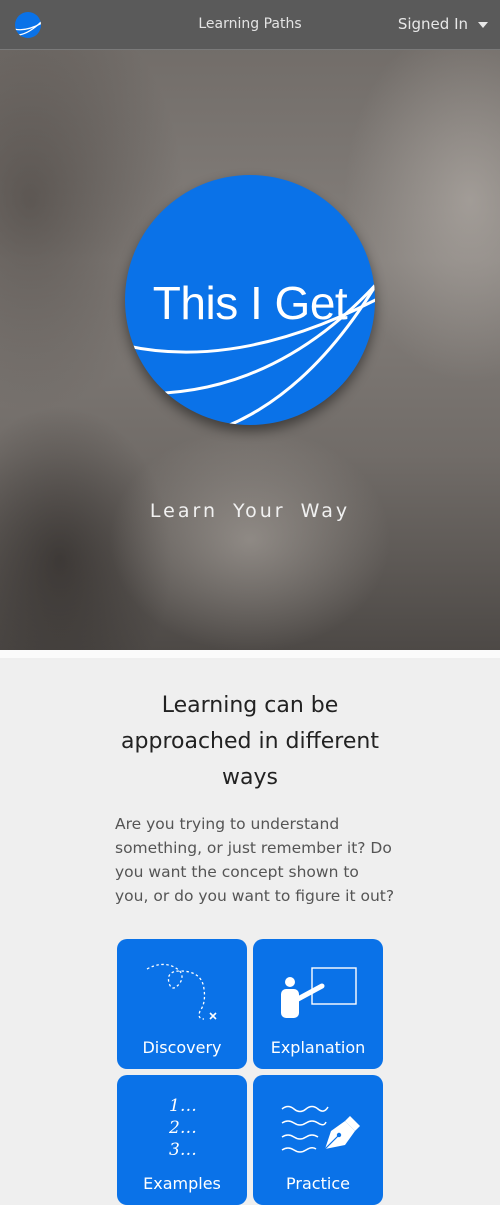 The height and width of the screenshot is (1205, 500). Describe the element at coordinates (182, 1183) in the screenshot. I see `tile-label: Examples` at that location.